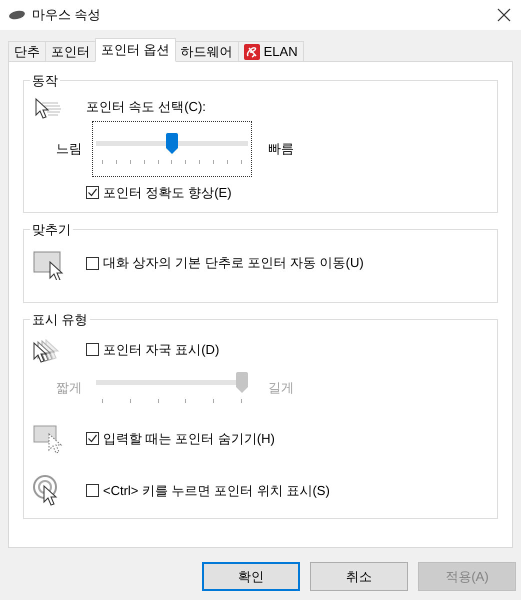 The image size is (521, 600). What do you see at coordinates (225, 263) in the screenshot?
I see `checkbox: 대화 상자의 기본 단추로 포인터 자동 이동(U)` at bounding box center [225, 263].